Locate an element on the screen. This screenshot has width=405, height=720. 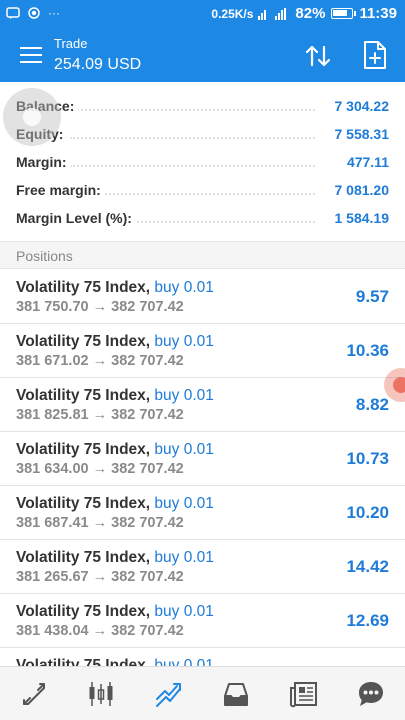
position-profit: 10.20 is located at coordinates (367, 512).